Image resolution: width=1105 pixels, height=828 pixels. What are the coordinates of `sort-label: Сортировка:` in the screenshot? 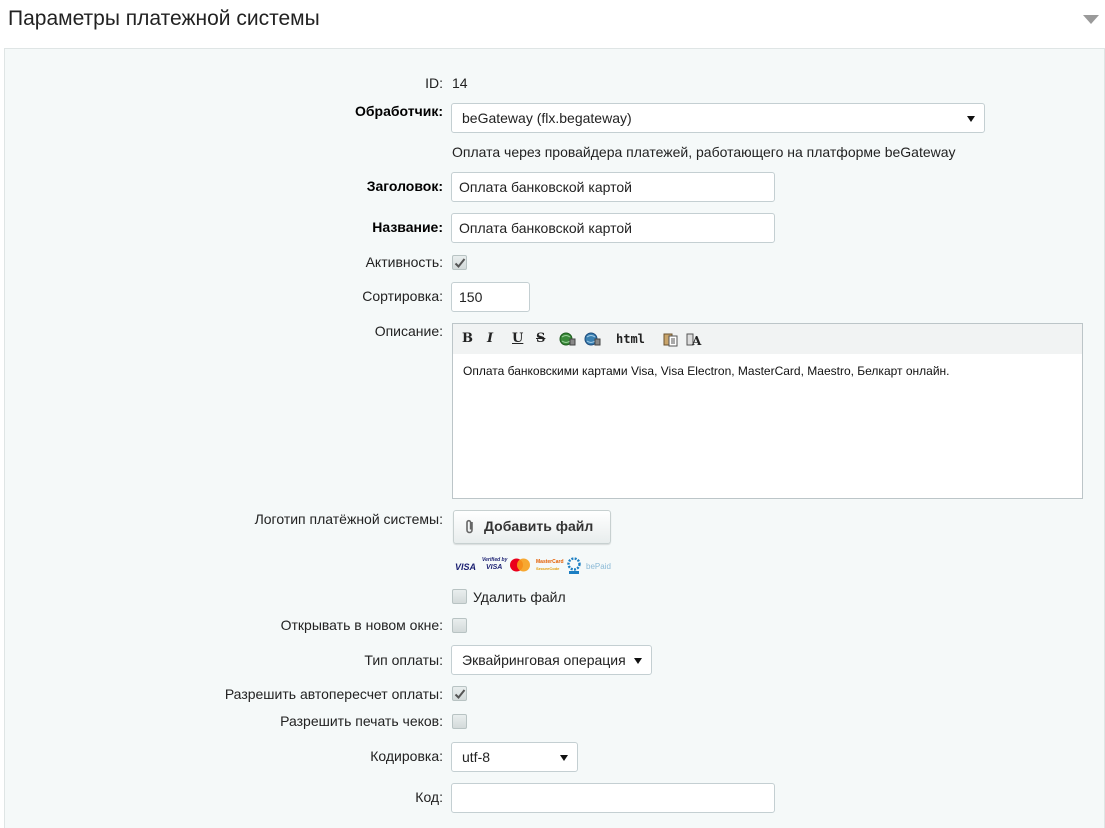 It's located at (402, 296).